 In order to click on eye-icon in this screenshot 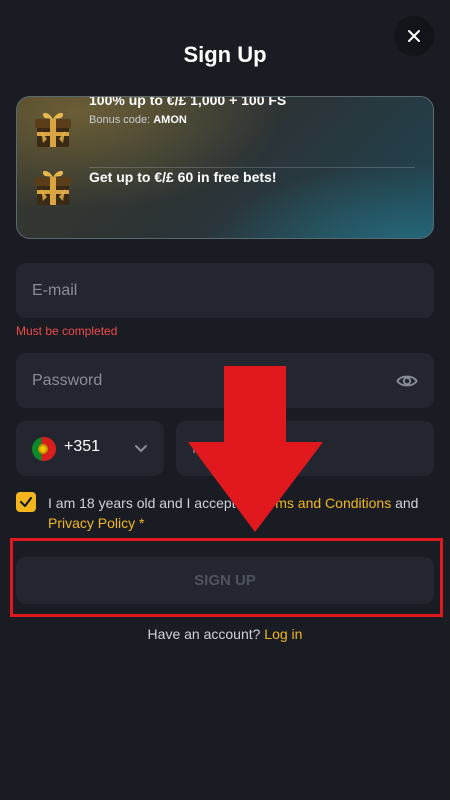, I will do `click(407, 381)`.